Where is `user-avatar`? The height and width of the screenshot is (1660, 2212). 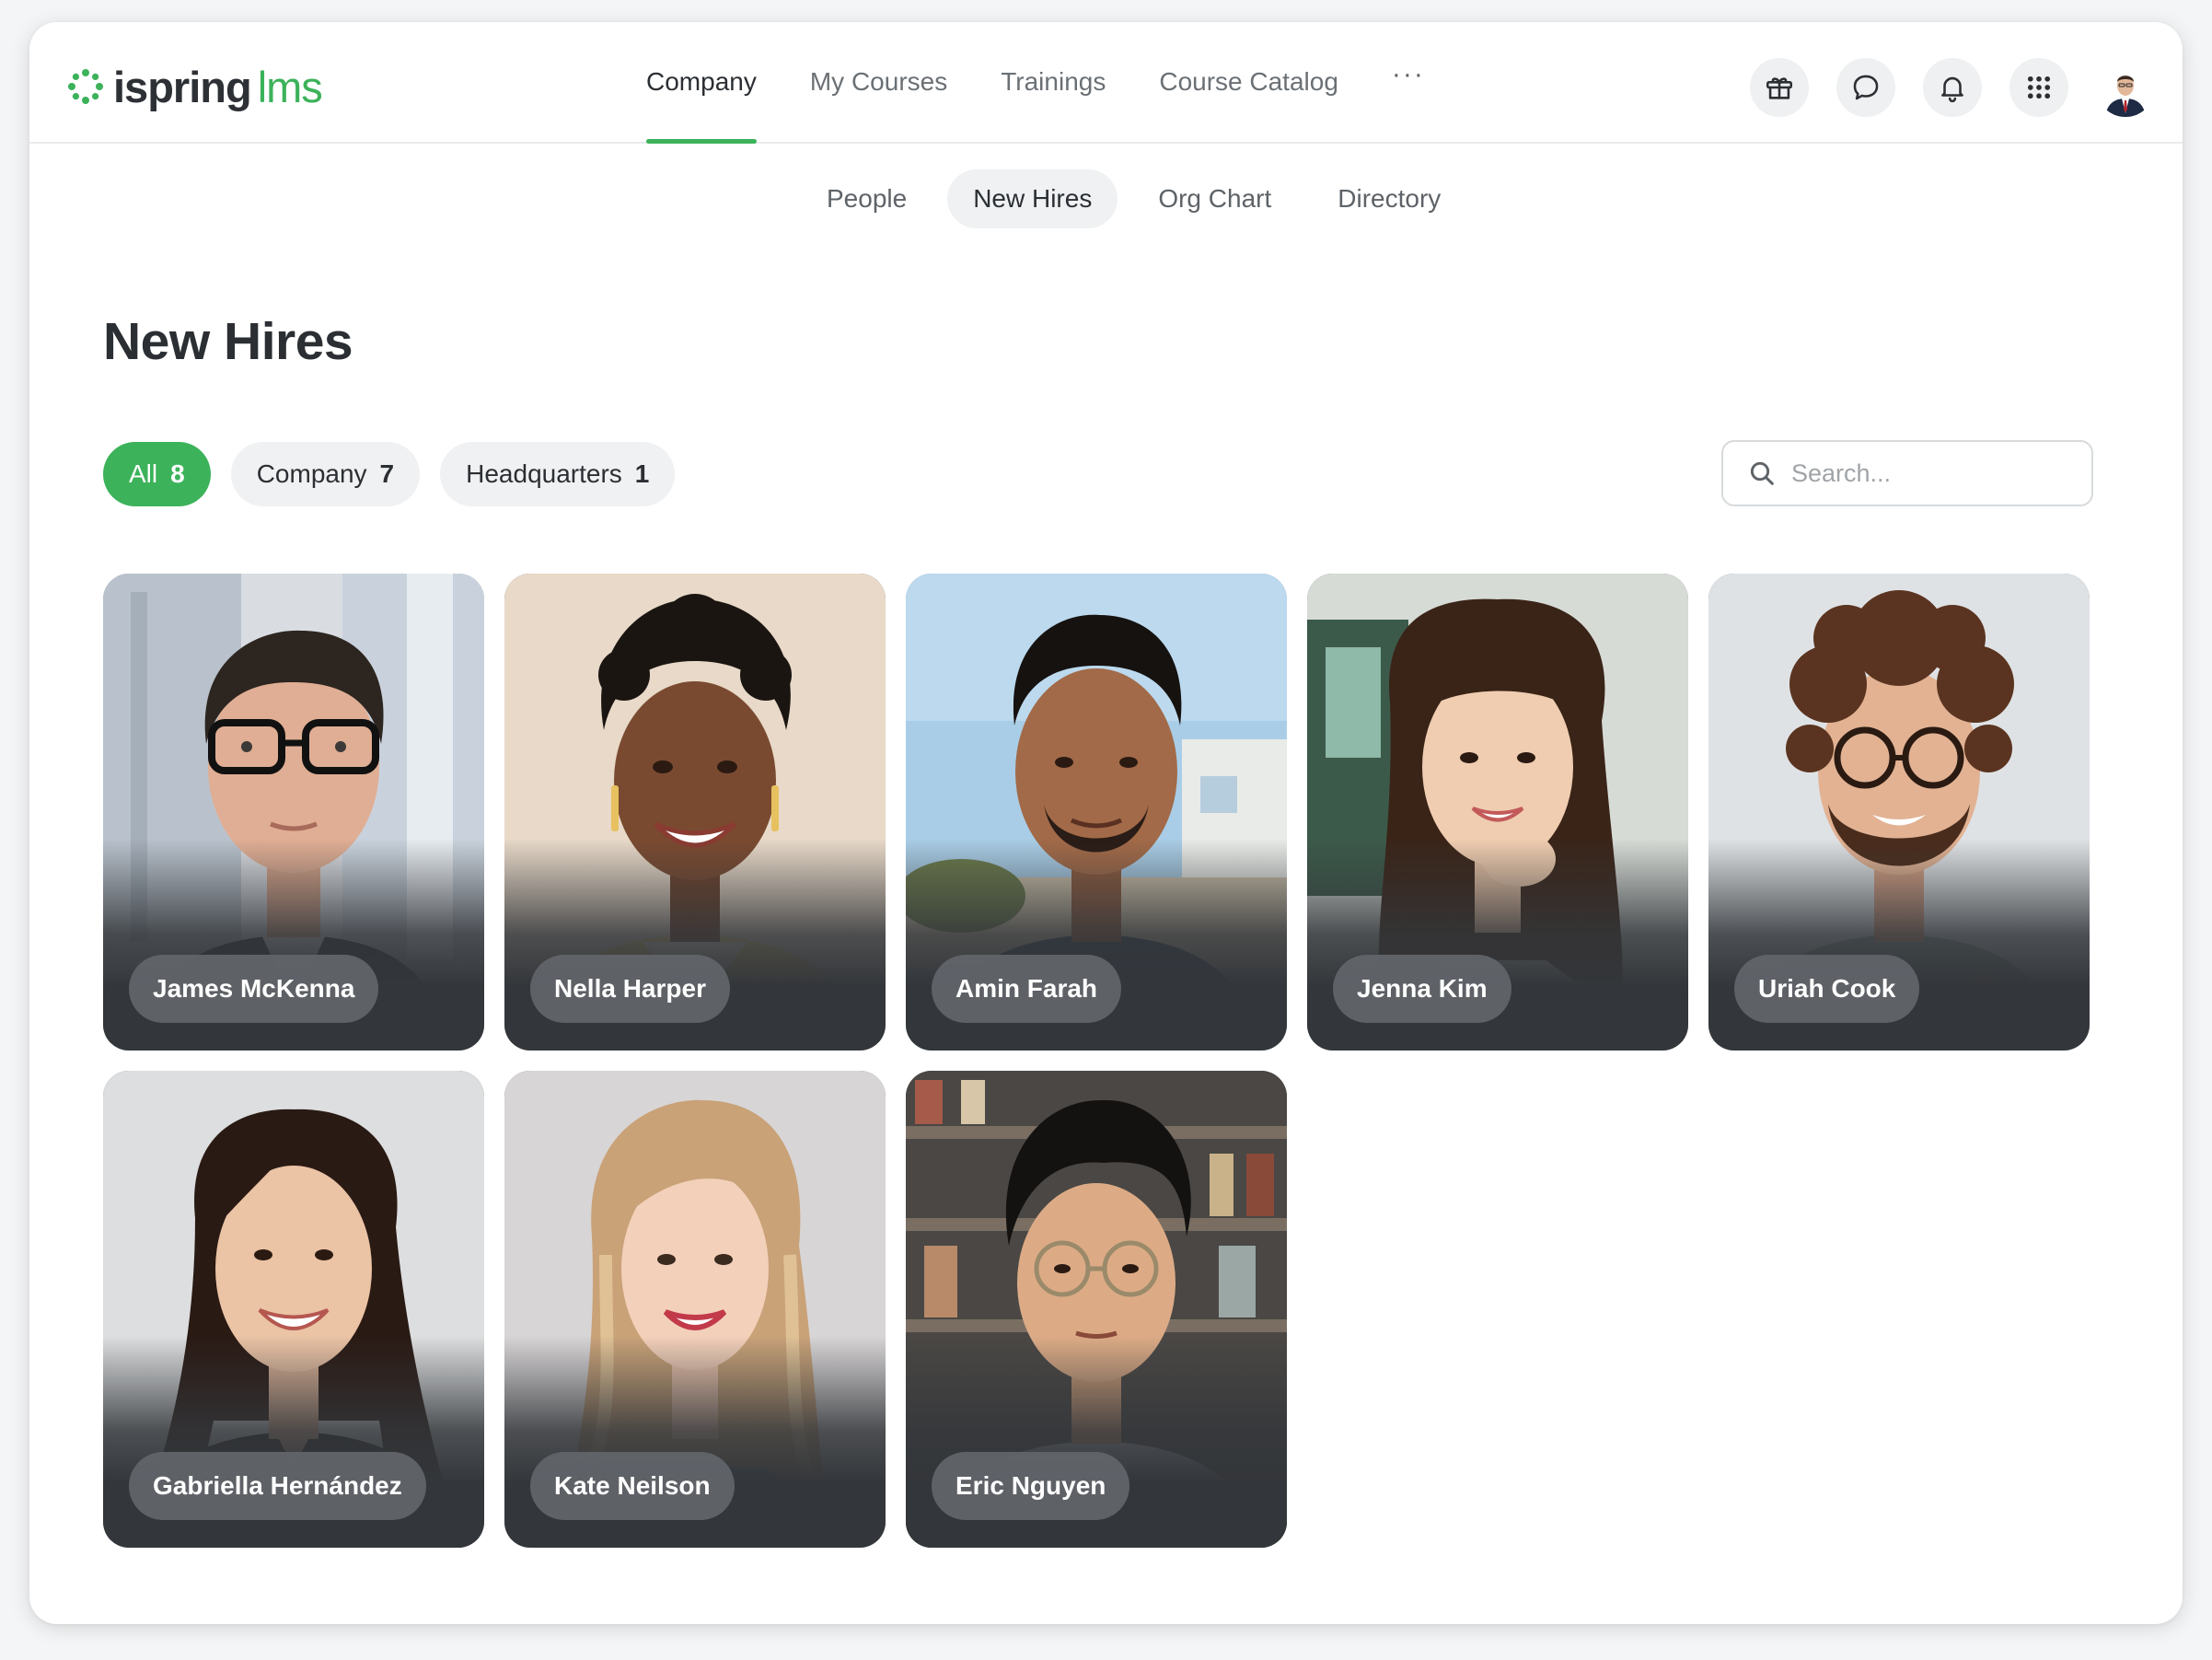
user-avatar is located at coordinates (2125, 87).